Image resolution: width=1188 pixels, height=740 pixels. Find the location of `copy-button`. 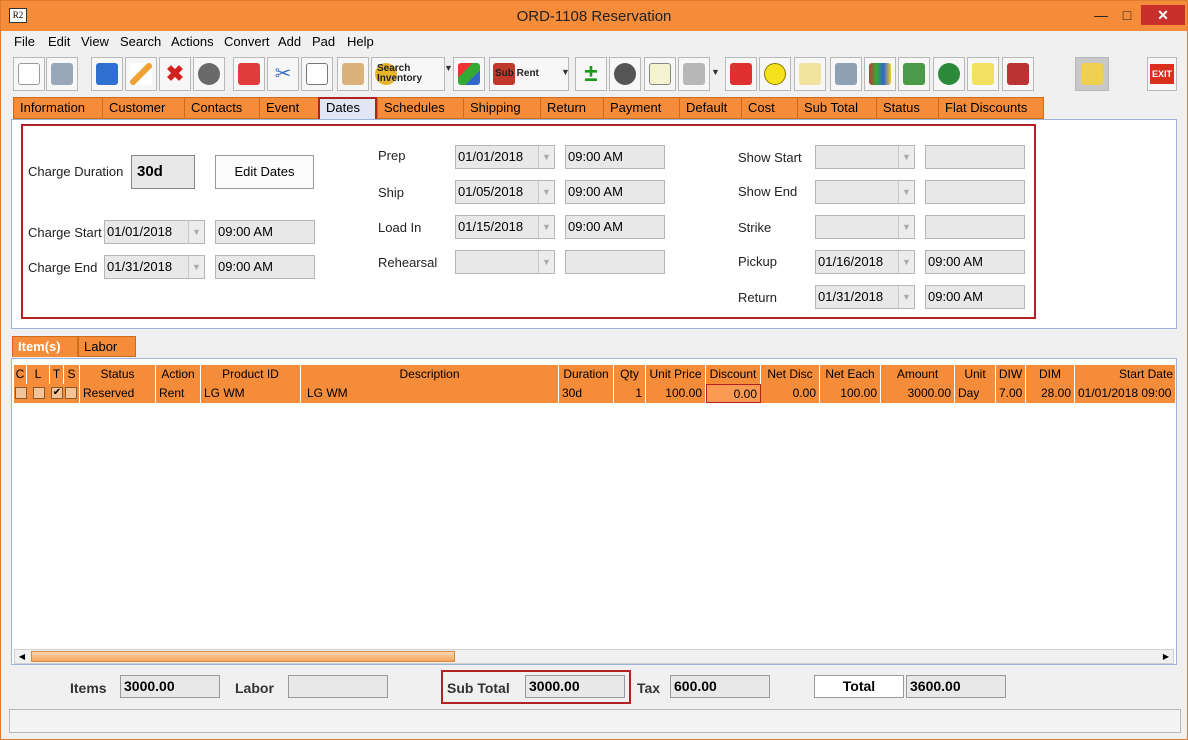

copy-button is located at coordinates (317, 74).